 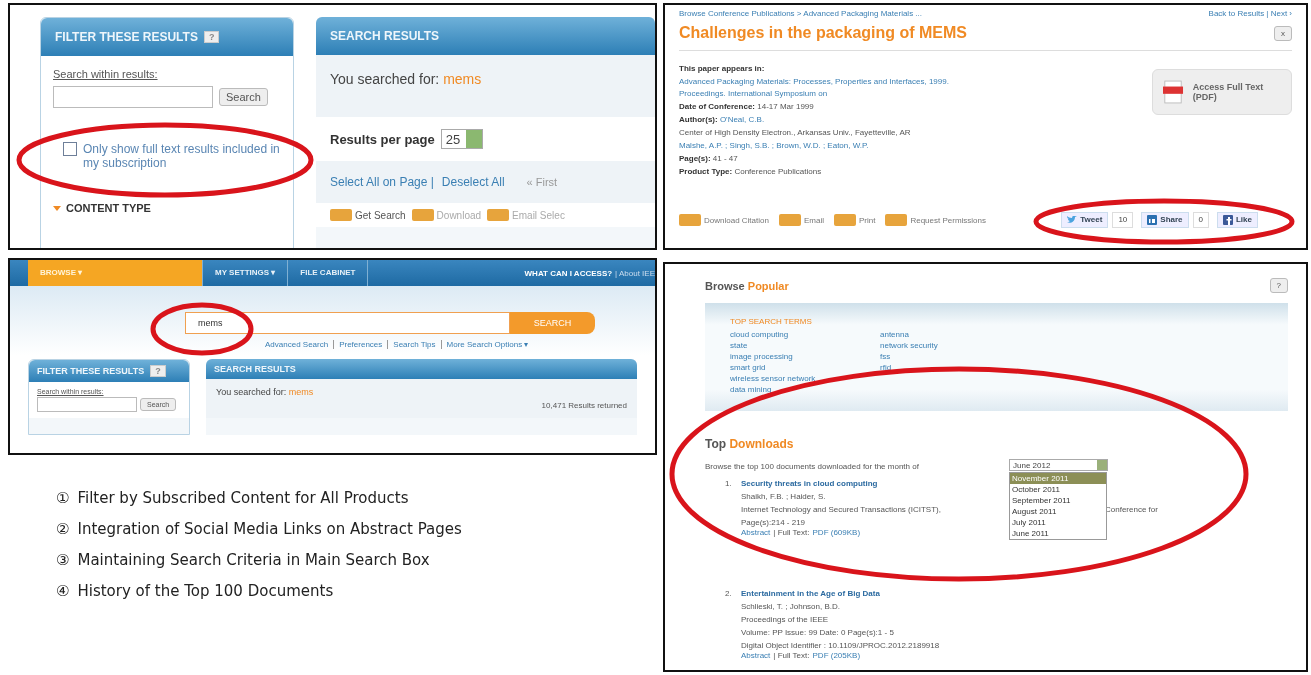 What do you see at coordinates (790, 606) in the screenshot?
I see `document-detail: Schlieski, T. ; Johnson, B.D.` at bounding box center [790, 606].